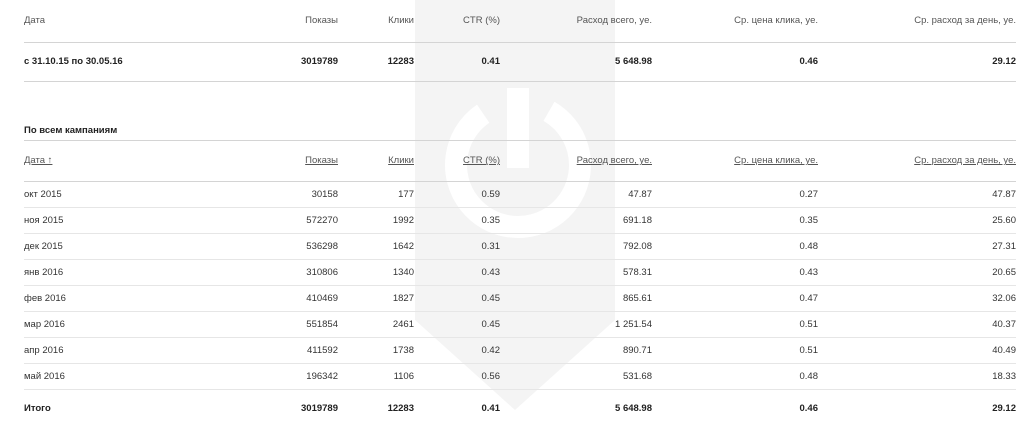 This screenshot has height=428, width=1018. What do you see at coordinates (576, 21) in the screenshot?
I see `col-header-spend: Расход всего, уе.` at bounding box center [576, 21].